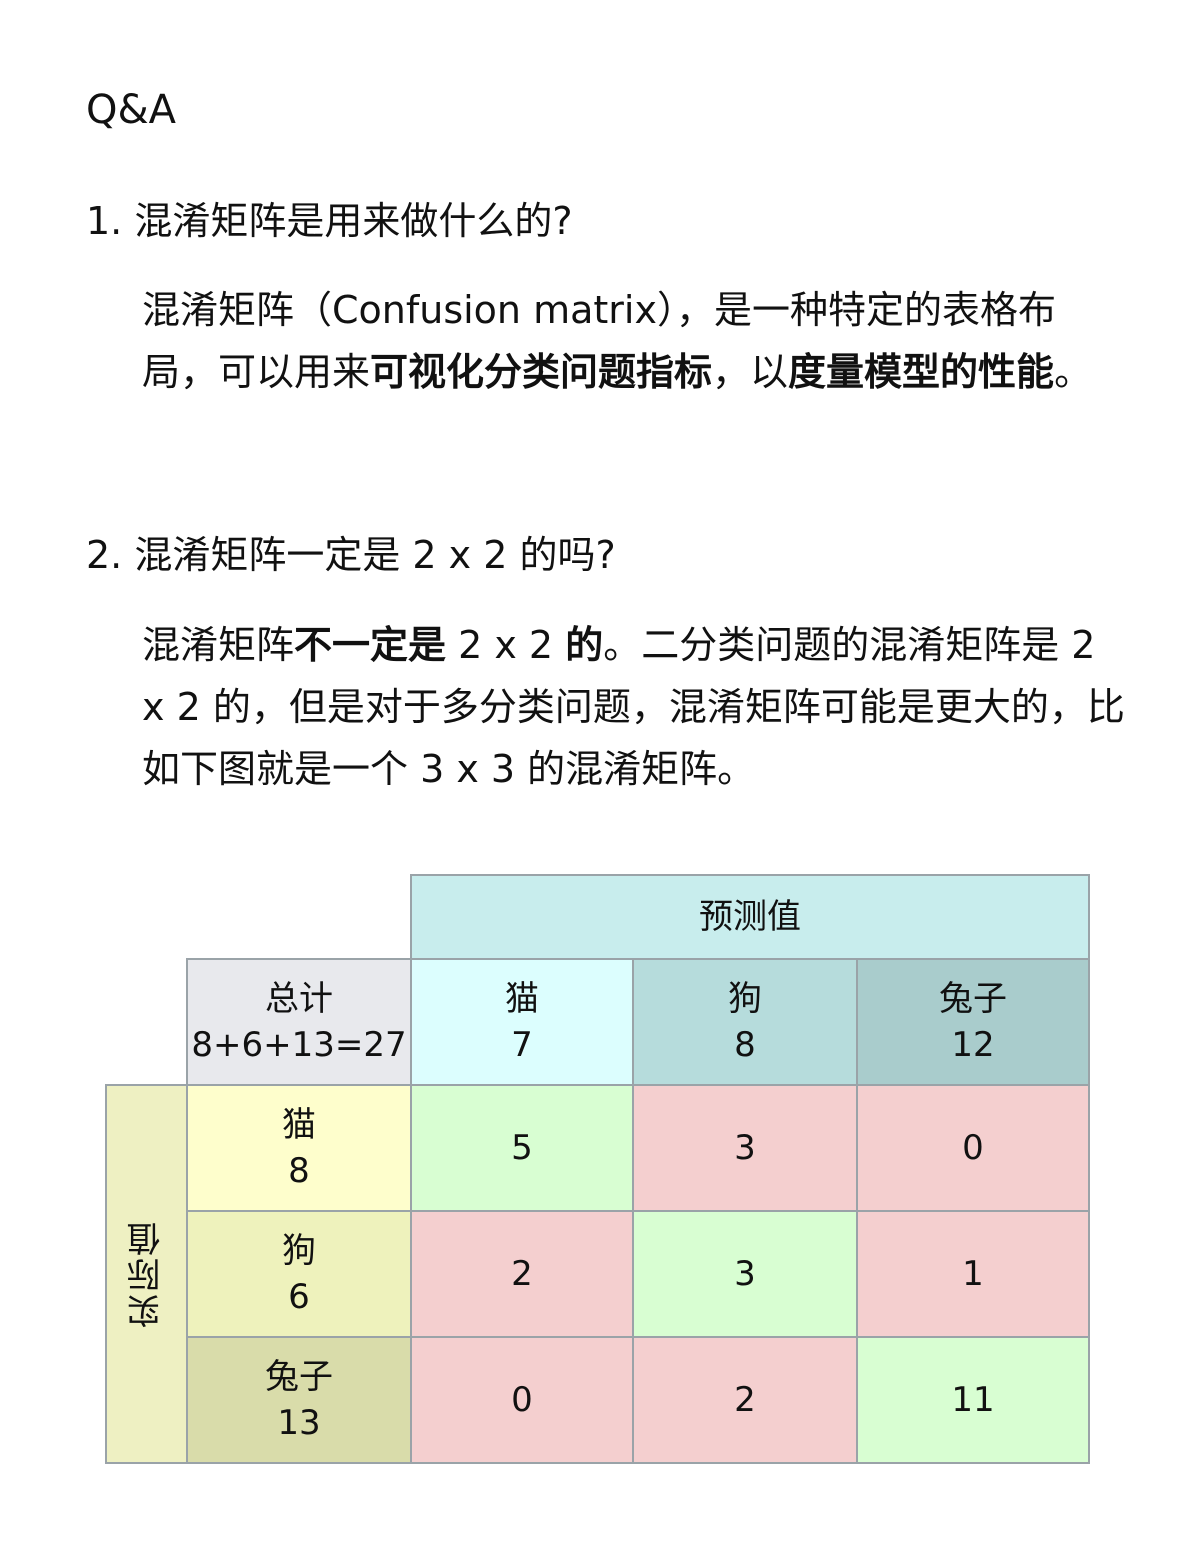 The image size is (1198, 1562). I want to click on cell-value: 5, so click(522, 1148).